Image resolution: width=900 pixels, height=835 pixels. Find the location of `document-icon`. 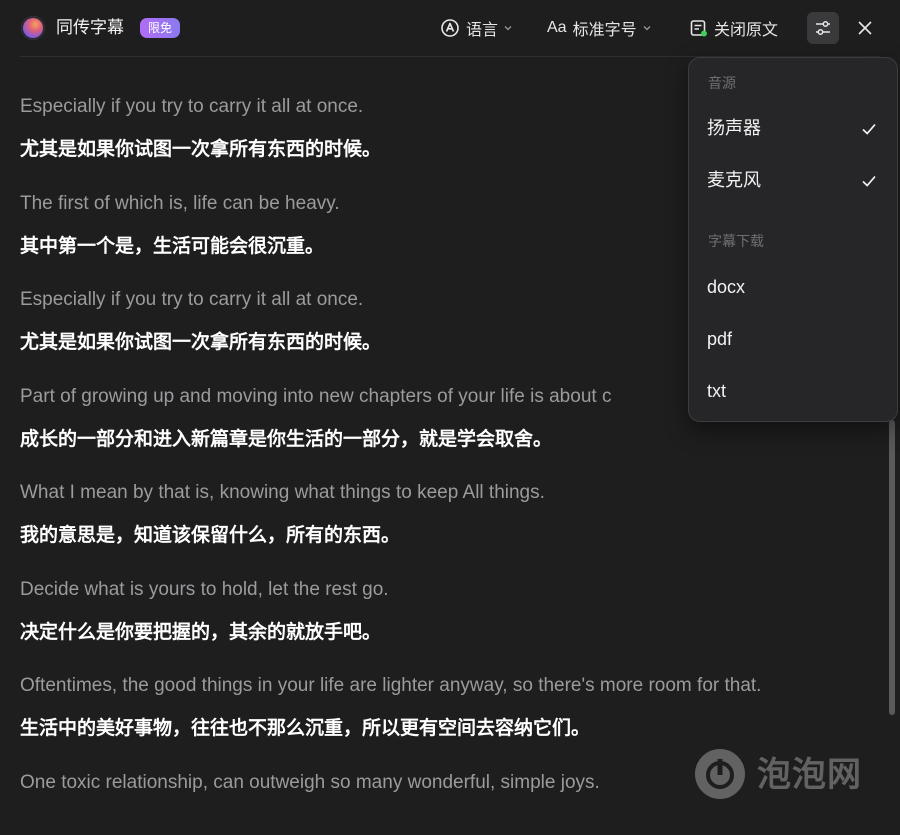

document-icon is located at coordinates (698, 28).